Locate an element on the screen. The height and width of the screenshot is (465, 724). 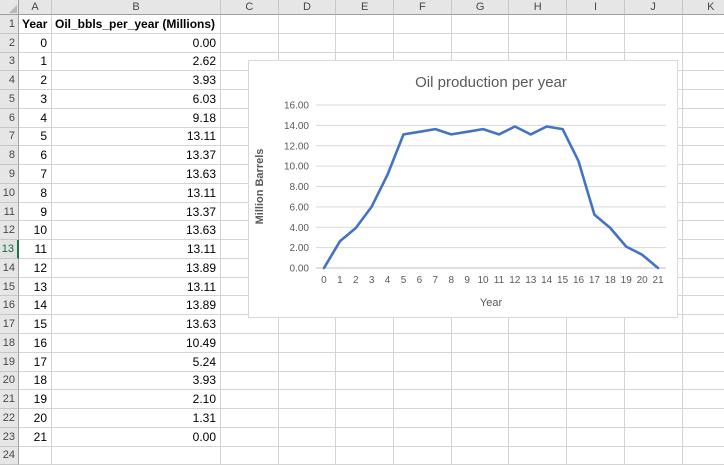
cell-H17 is located at coordinates (538, 324).